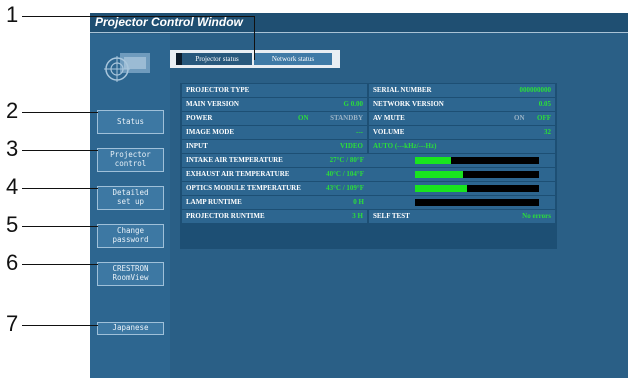  What do you see at coordinates (274, 104) in the screenshot?
I see `main-version-row: MAIN VERSION G 0.00` at bounding box center [274, 104].